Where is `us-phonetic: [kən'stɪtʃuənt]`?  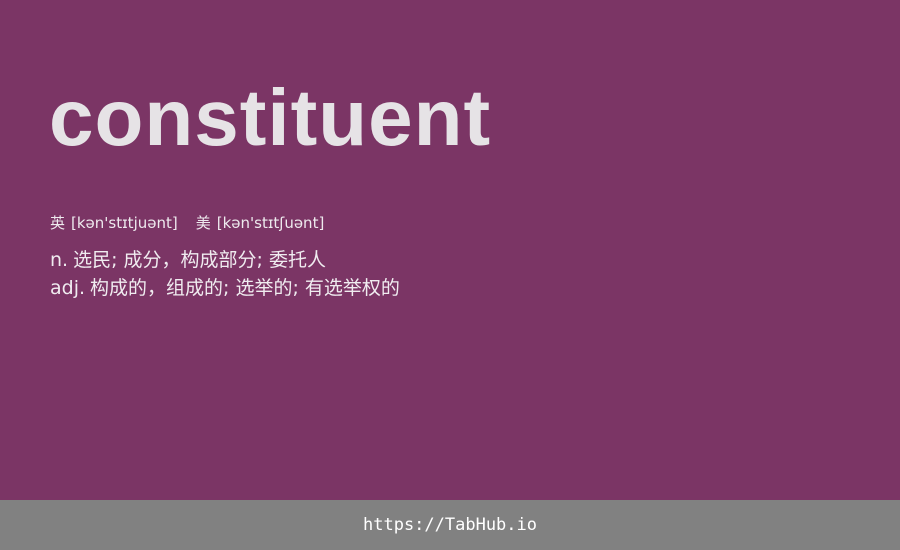
us-phonetic: [kən'stɪtʃuənt] is located at coordinates (270, 223).